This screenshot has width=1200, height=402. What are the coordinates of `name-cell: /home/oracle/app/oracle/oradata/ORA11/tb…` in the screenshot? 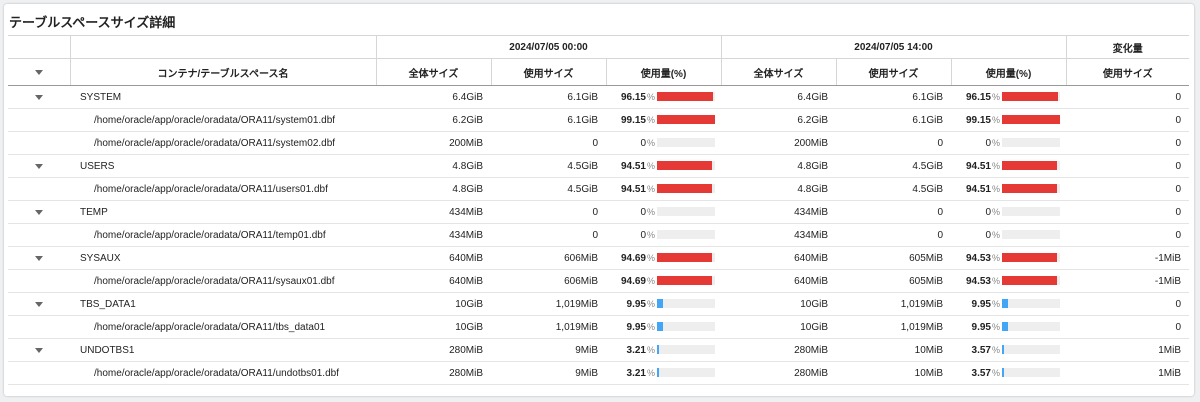 It's located at (223, 327).